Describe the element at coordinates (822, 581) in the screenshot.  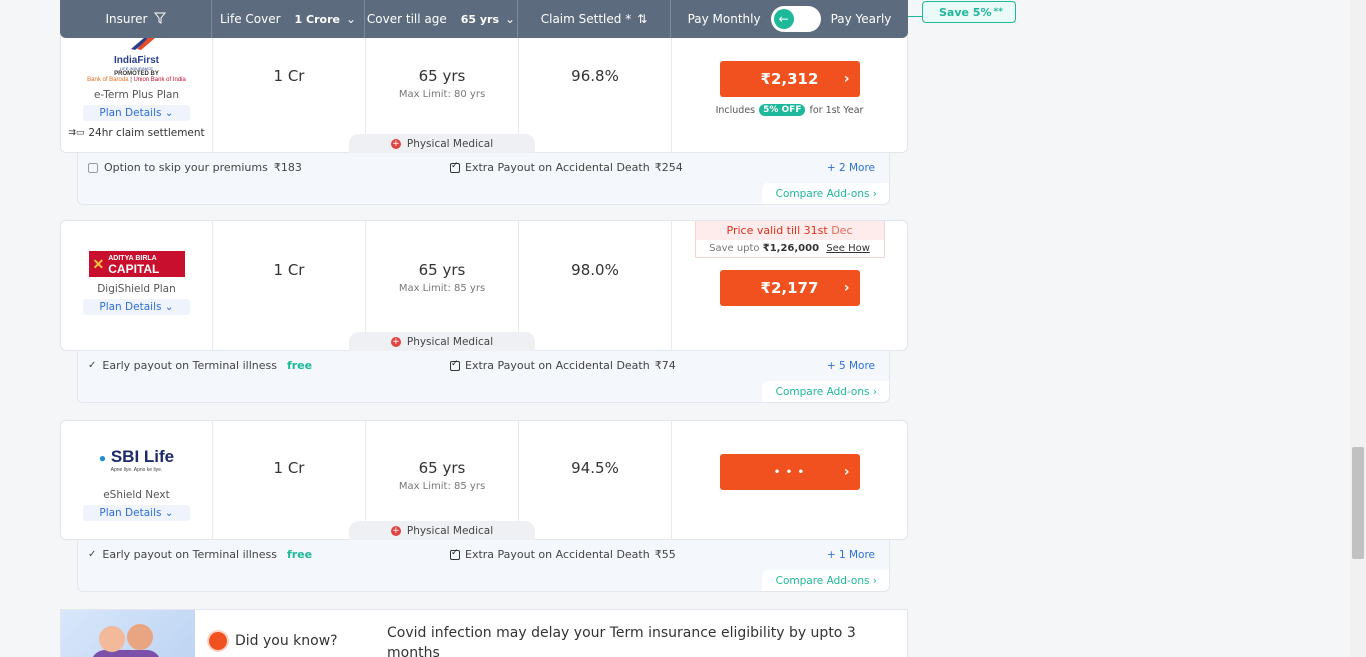
I see `compare-label: Compare Add-ons` at that location.